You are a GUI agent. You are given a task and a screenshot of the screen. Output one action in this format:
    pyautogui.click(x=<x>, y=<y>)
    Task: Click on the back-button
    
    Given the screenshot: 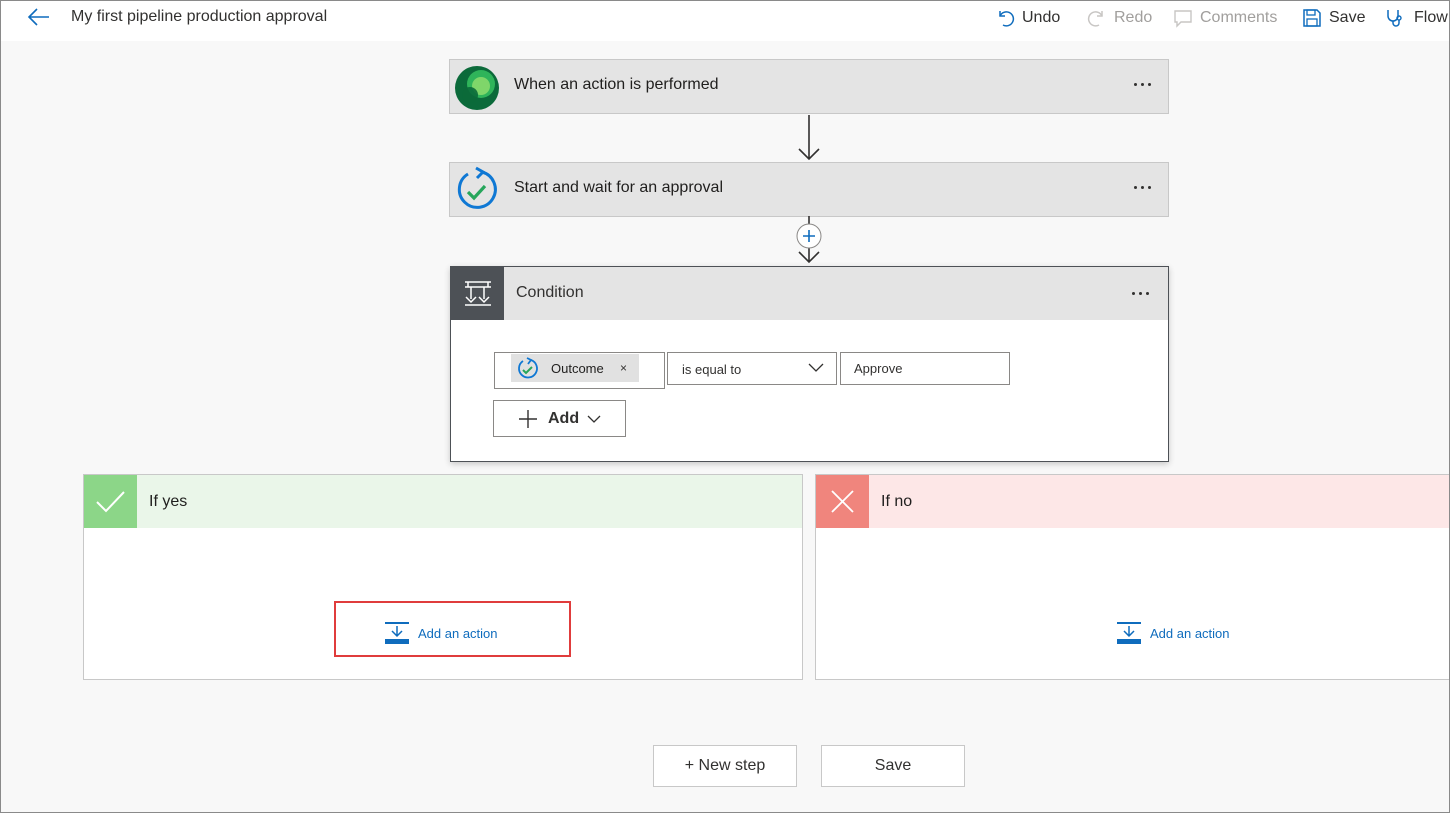 What is the action you would take?
    pyautogui.click(x=41, y=18)
    